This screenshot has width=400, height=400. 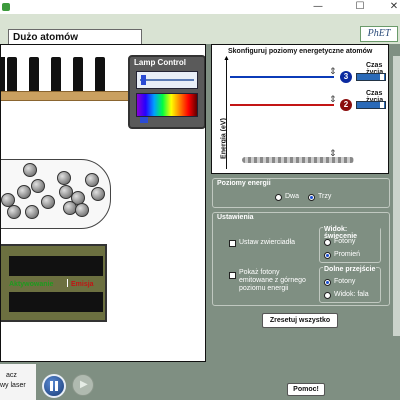 I want to click on settings-title: Ustawienia, so click(x=235, y=217).